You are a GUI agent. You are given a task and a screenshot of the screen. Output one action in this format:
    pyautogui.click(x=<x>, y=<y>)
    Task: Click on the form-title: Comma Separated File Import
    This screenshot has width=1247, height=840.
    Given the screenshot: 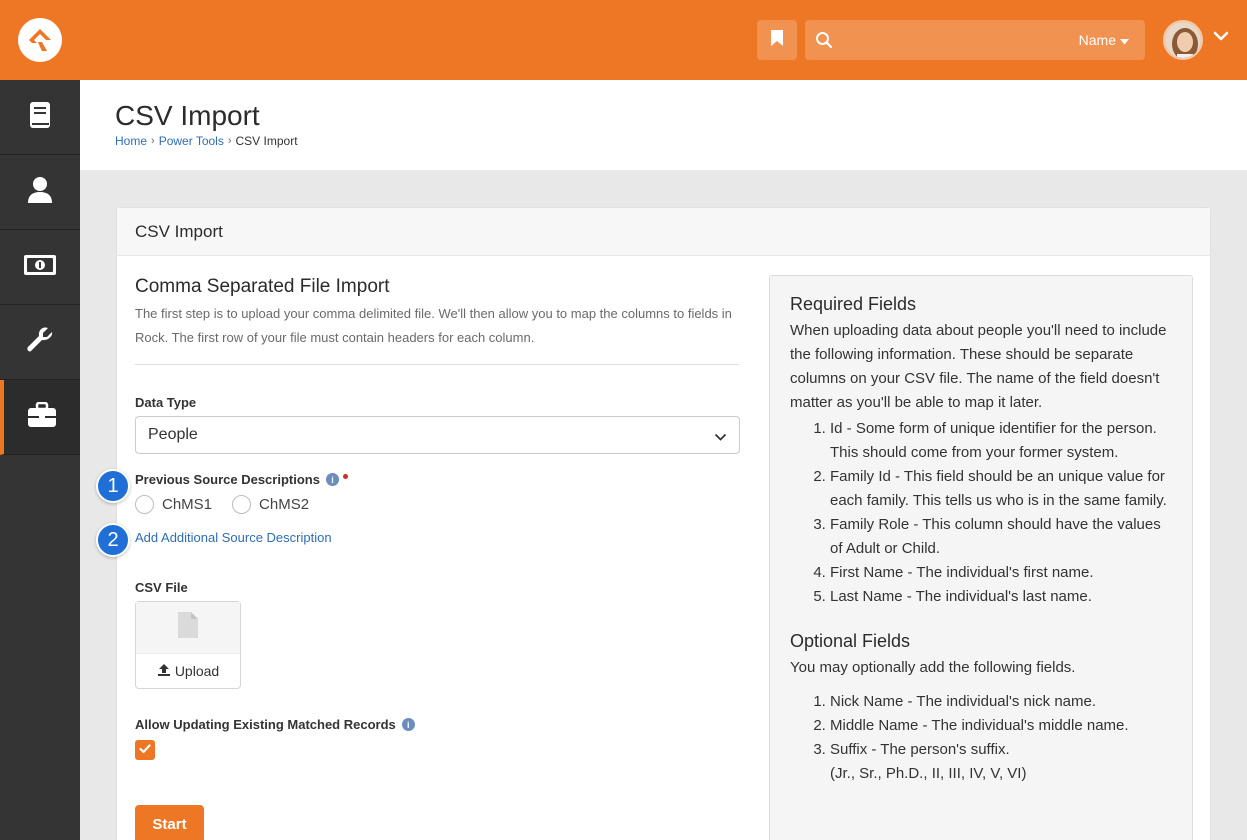 What is the action you would take?
    pyautogui.click(x=262, y=286)
    